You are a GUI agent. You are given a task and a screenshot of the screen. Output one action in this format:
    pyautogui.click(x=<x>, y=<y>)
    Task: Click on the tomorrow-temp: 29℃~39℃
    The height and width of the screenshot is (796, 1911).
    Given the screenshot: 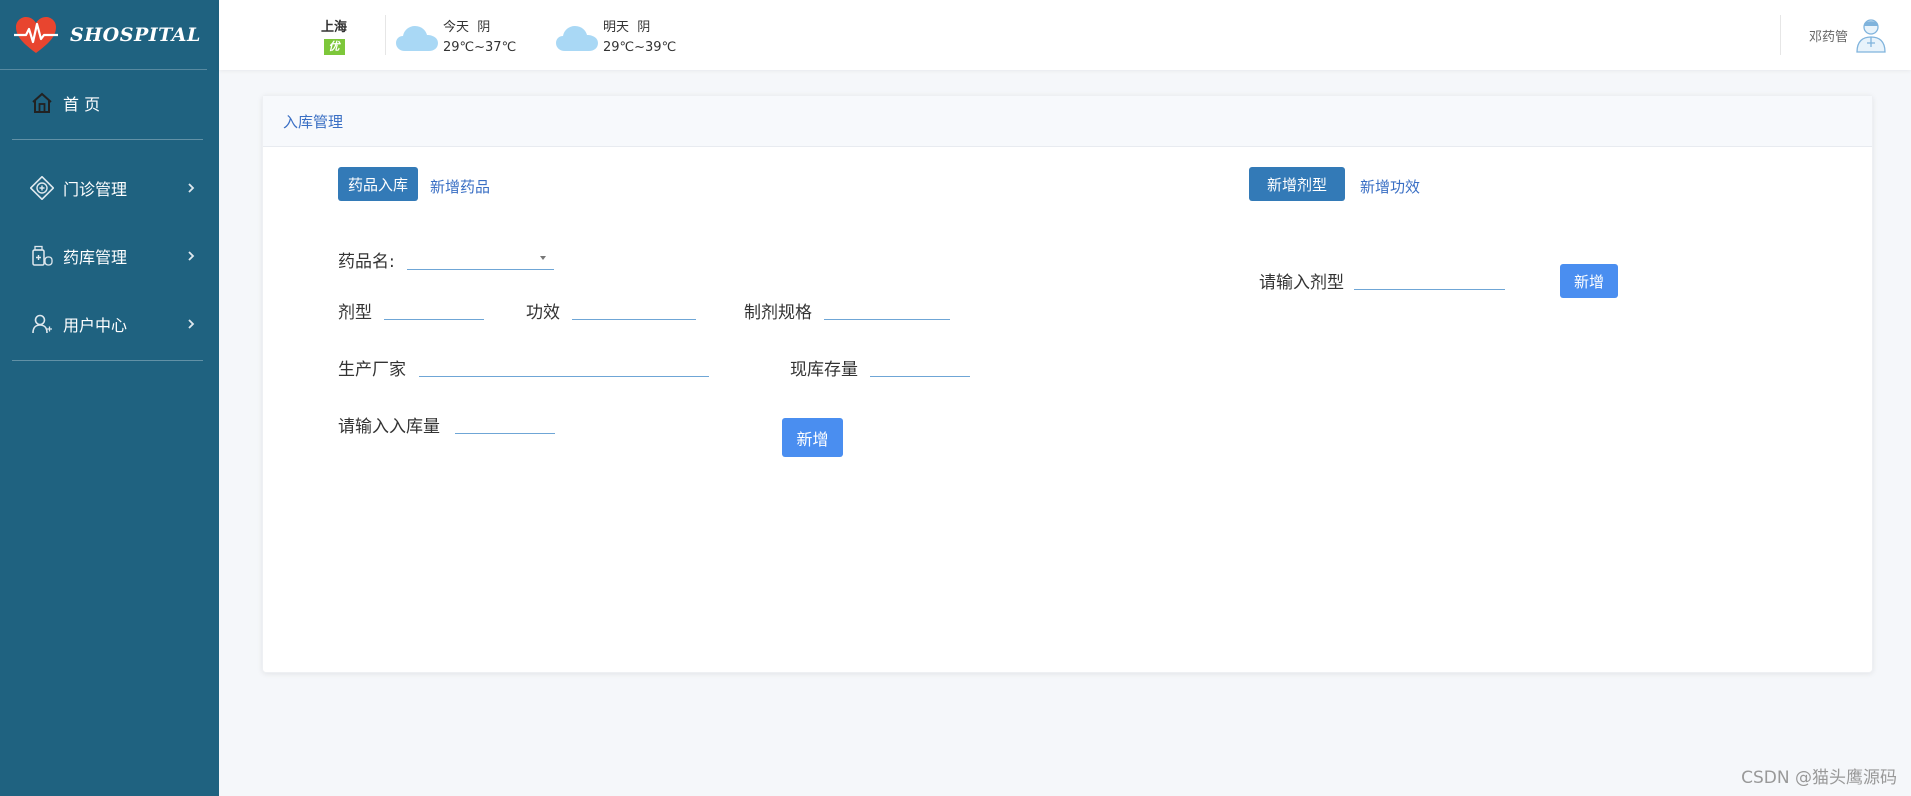 What is the action you would take?
    pyautogui.click(x=640, y=47)
    